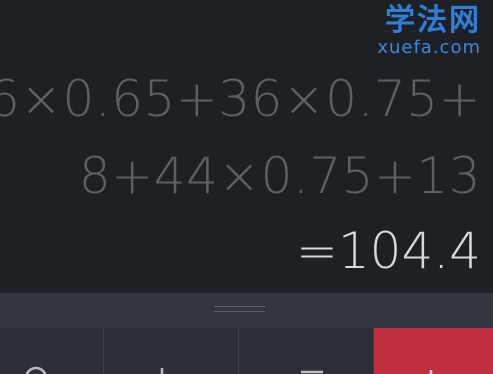 The width and height of the screenshot is (493, 374). I want to click on keypad-row, so click(246, 351).